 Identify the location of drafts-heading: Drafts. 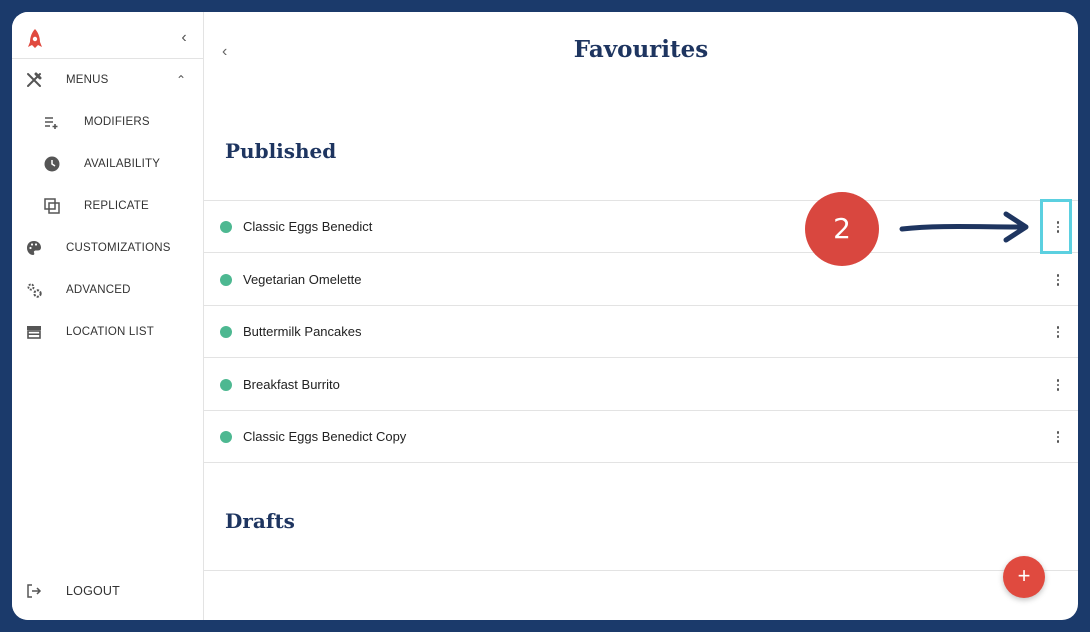
(260, 521).